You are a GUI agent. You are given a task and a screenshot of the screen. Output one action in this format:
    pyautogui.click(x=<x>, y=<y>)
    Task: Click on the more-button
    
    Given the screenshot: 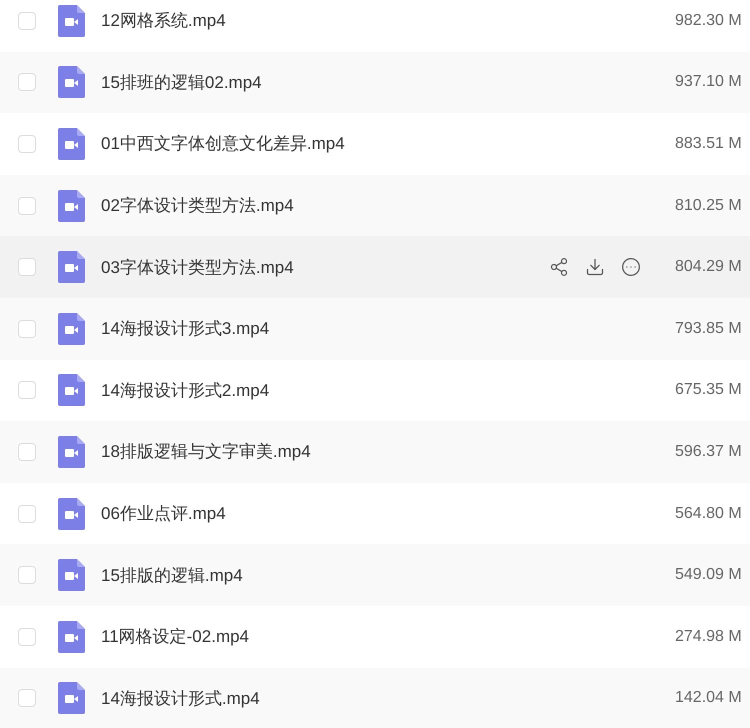 What is the action you would take?
    pyautogui.click(x=631, y=267)
    